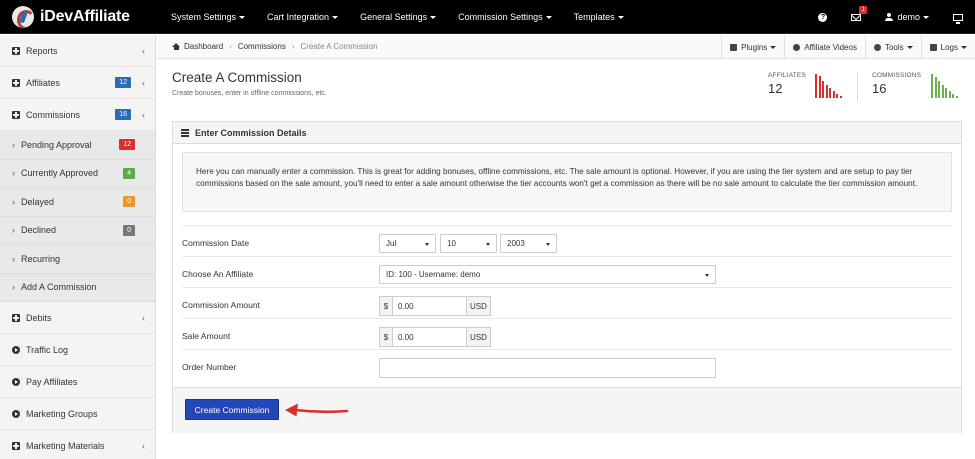 Image resolution: width=975 pixels, height=459 pixels. What do you see at coordinates (41, 258) in the screenshot?
I see `sidebar-item-label: Recurring` at bounding box center [41, 258].